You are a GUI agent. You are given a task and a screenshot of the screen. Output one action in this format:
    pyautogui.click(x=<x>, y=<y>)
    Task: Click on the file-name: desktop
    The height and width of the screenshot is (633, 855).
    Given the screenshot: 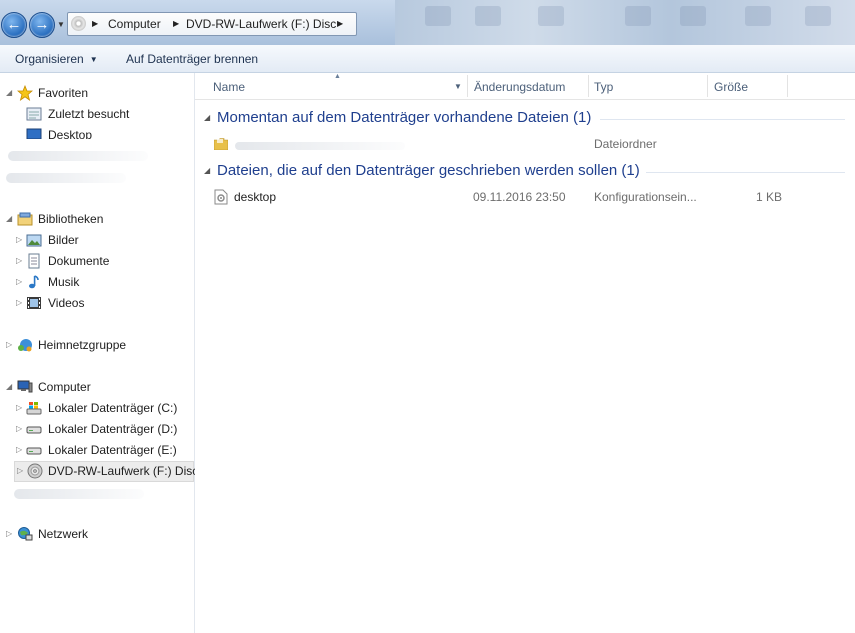 What is the action you would take?
    pyautogui.click(x=255, y=197)
    